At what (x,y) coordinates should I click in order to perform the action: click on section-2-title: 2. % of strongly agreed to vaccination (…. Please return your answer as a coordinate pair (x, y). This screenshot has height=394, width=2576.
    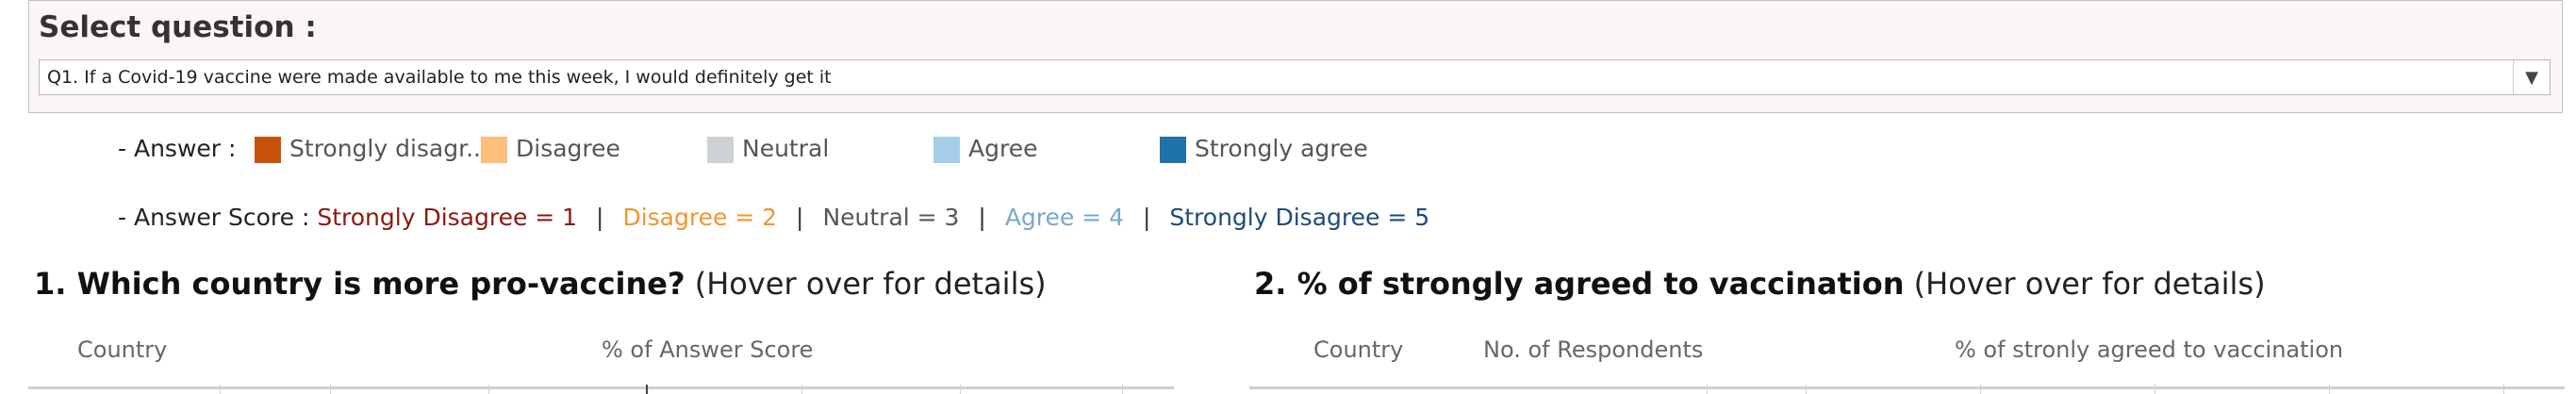
    Looking at the image, I should click on (1760, 284).